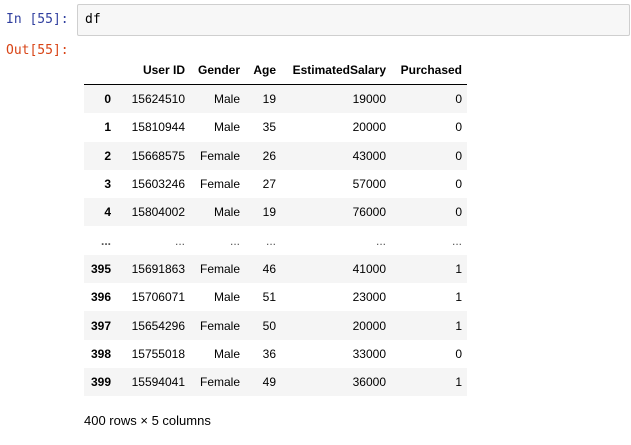 The width and height of the screenshot is (631, 445). What do you see at coordinates (369, 212) in the screenshot?
I see `cell-estimated-salary: 76000` at bounding box center [369, 212].